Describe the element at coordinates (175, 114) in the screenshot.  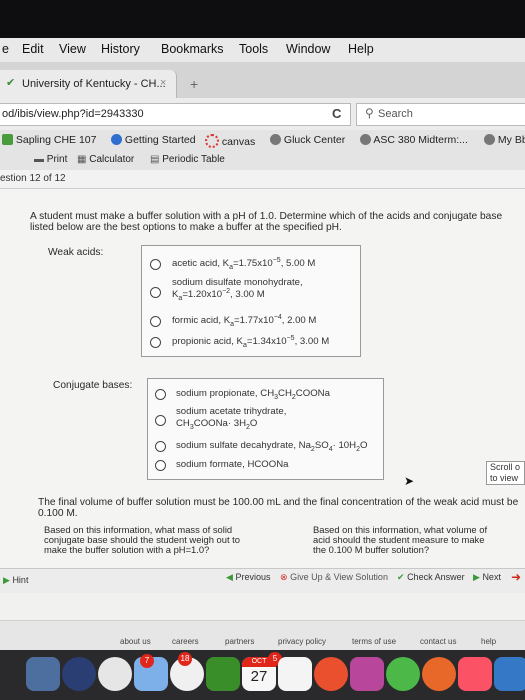
I see `url-bar: od/ibis/view.php?id=2943330 C` at that location.